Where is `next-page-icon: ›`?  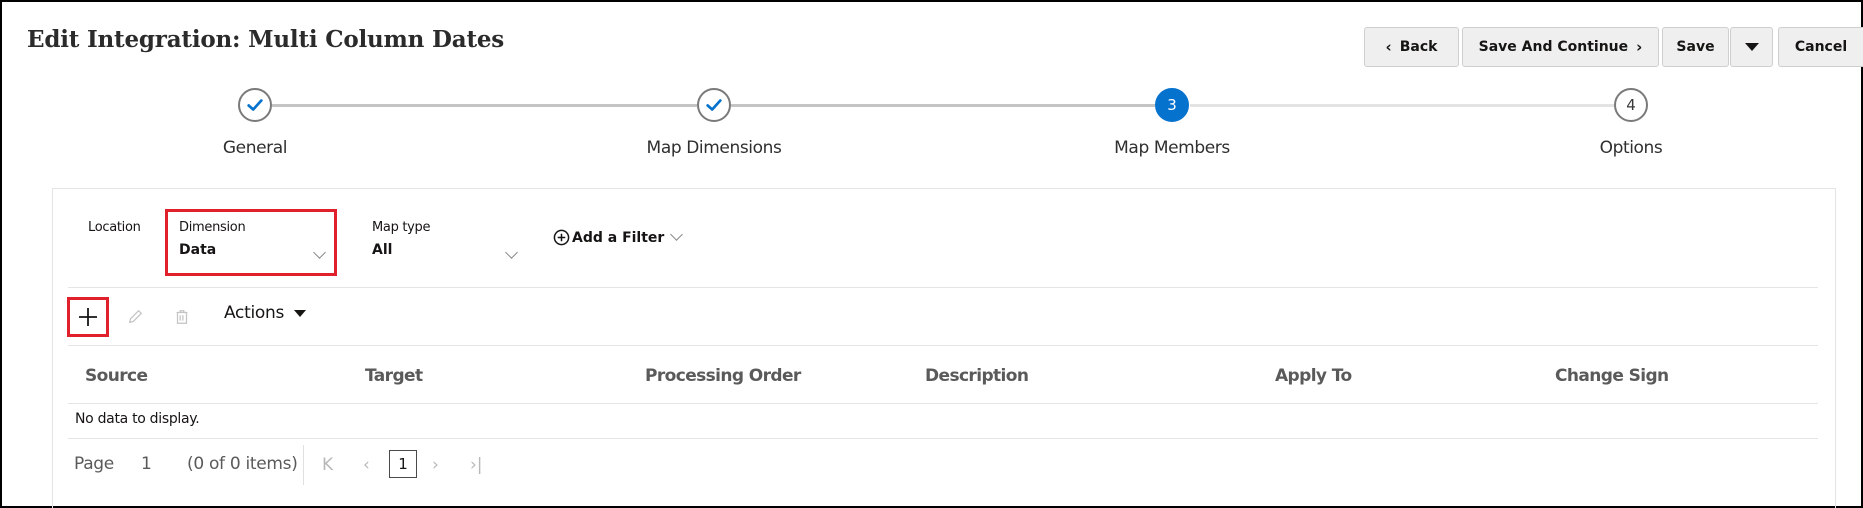
next-page-icon: › is located at coordinates (435, 465).